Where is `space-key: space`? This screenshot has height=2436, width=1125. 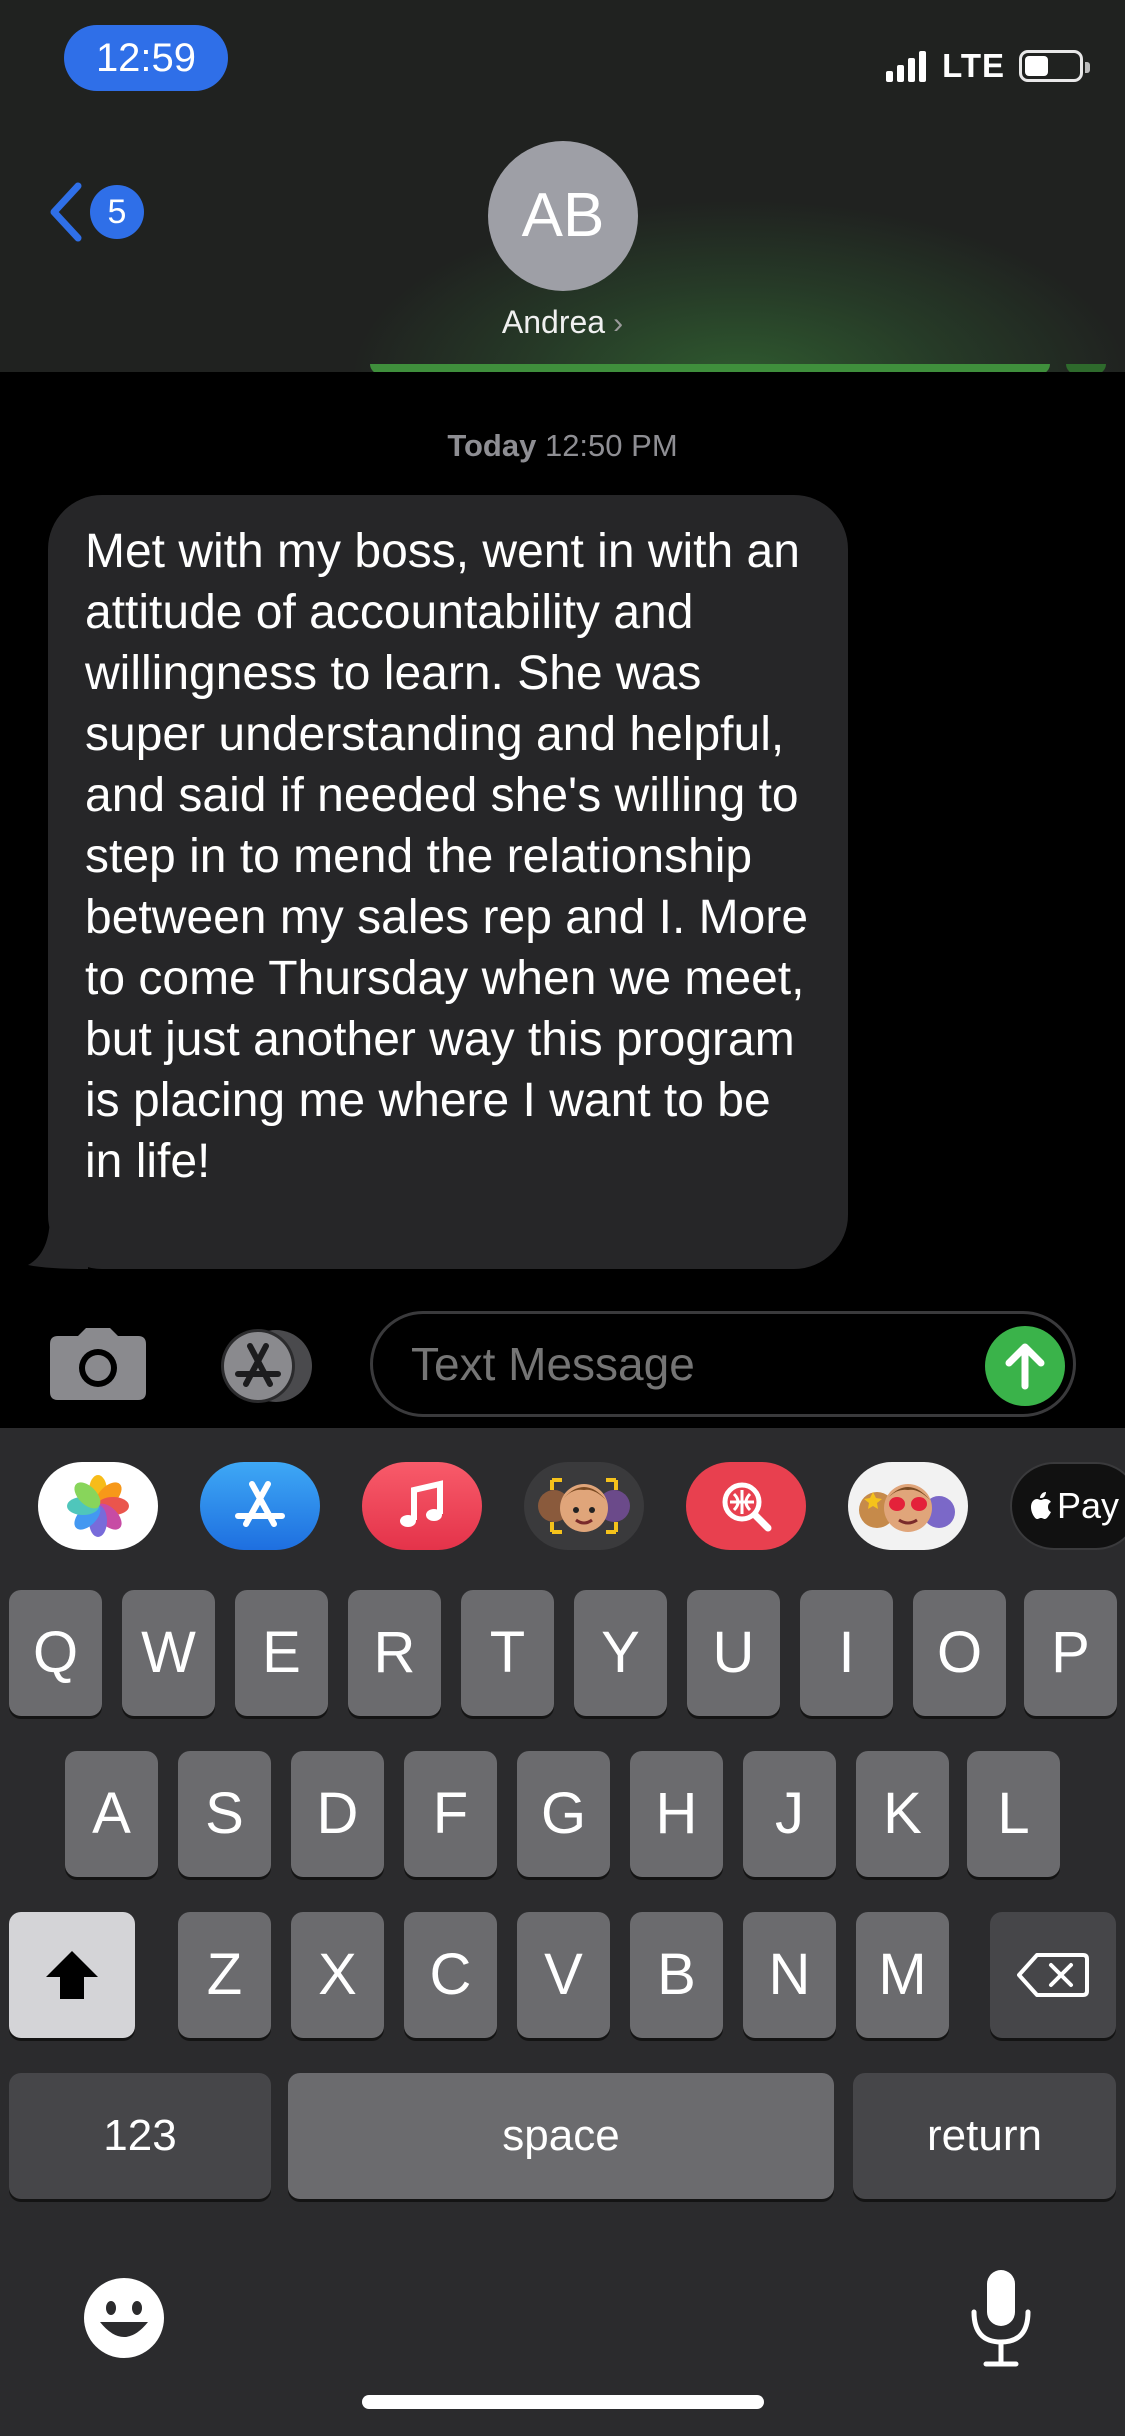
space-key: space is located at coordinates (561, 2136).